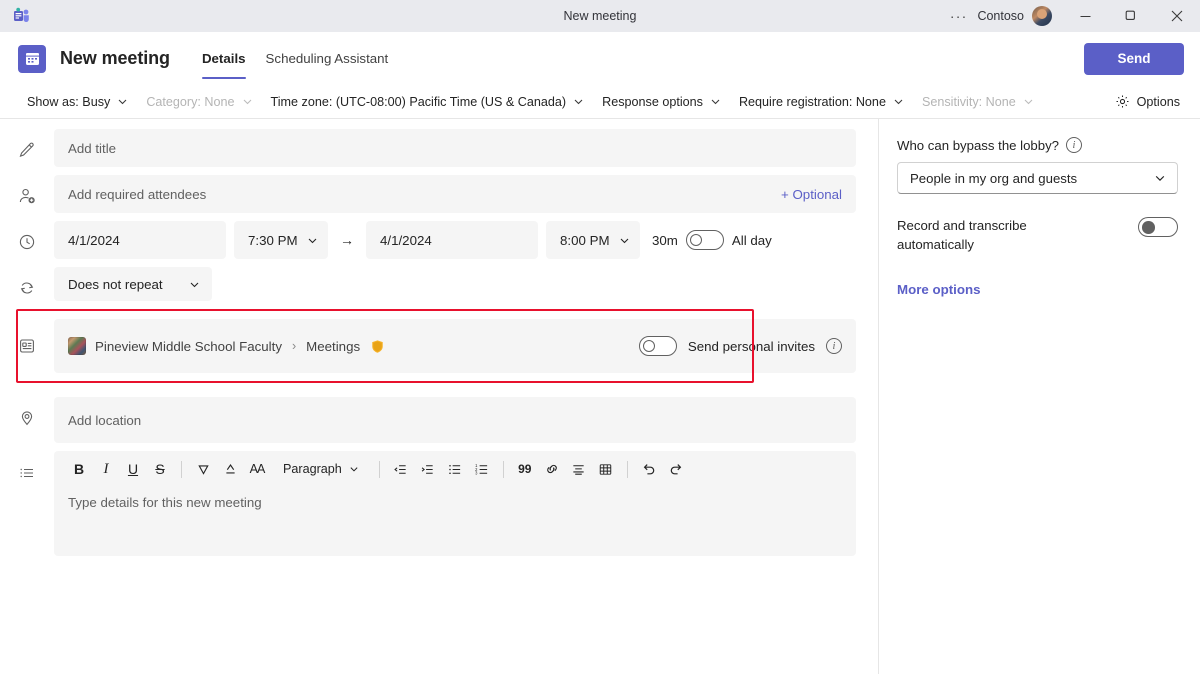 The height and width of the screenshot is (675, 1200). What do you see at coordinates (652, 101) in the screenshot?
I see `response-options-label: Response options` at bounding box center [652, 101].